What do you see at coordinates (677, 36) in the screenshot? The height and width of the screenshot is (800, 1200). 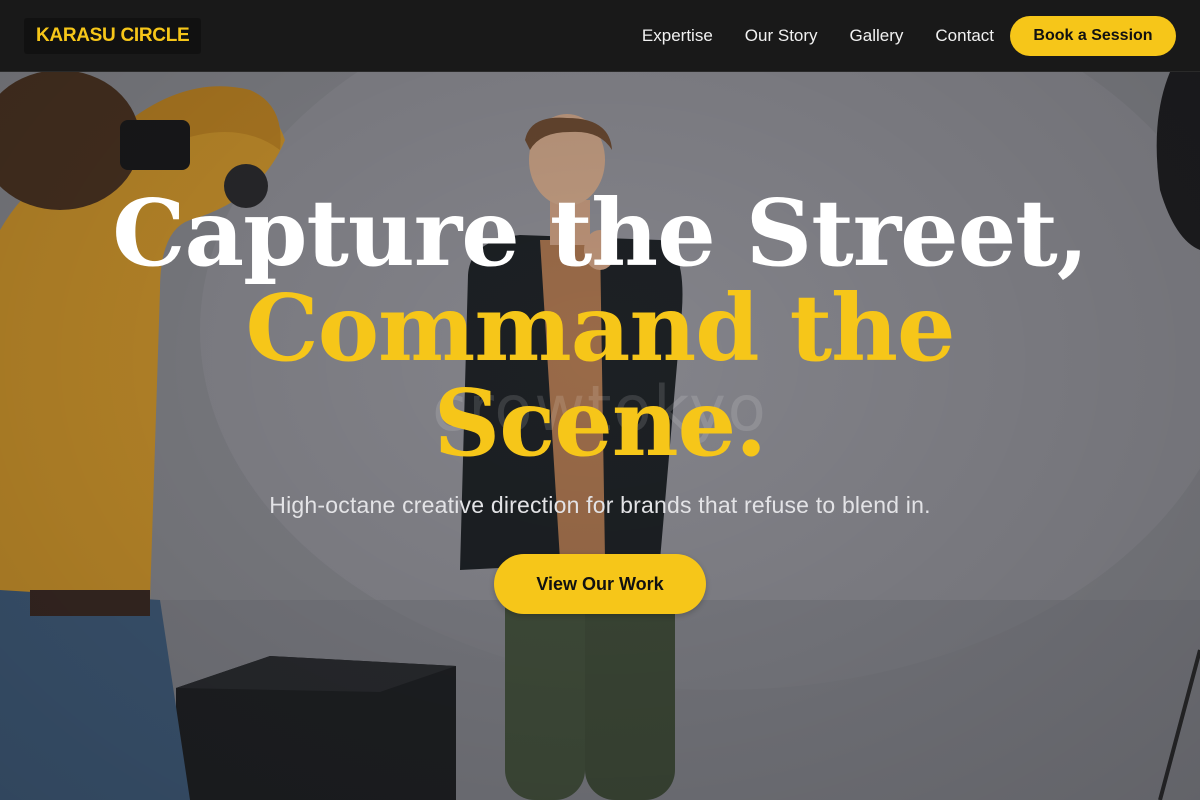 I see `nav-link-expertise: Expertise` at bounding box center [677, 36].